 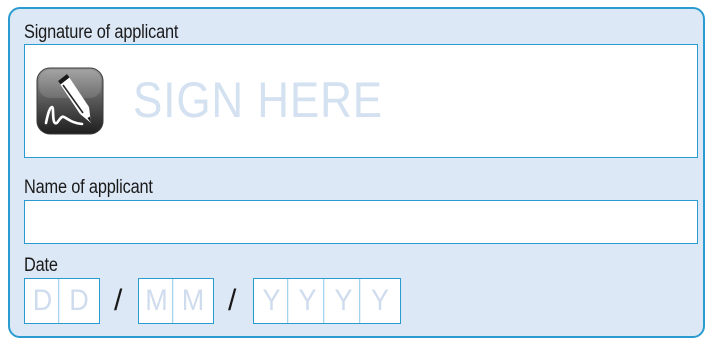 I want to click on name-label: Name of applicant, so click(x=88, y=187).